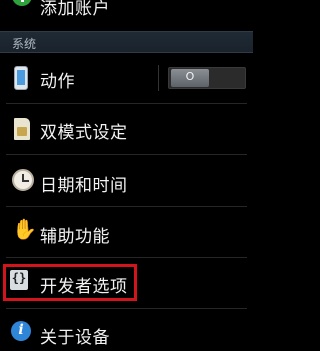  What do you see at coordinates (22, 3) in the screenshot?
I see `plus-icon` at bounding box center [22, 3].